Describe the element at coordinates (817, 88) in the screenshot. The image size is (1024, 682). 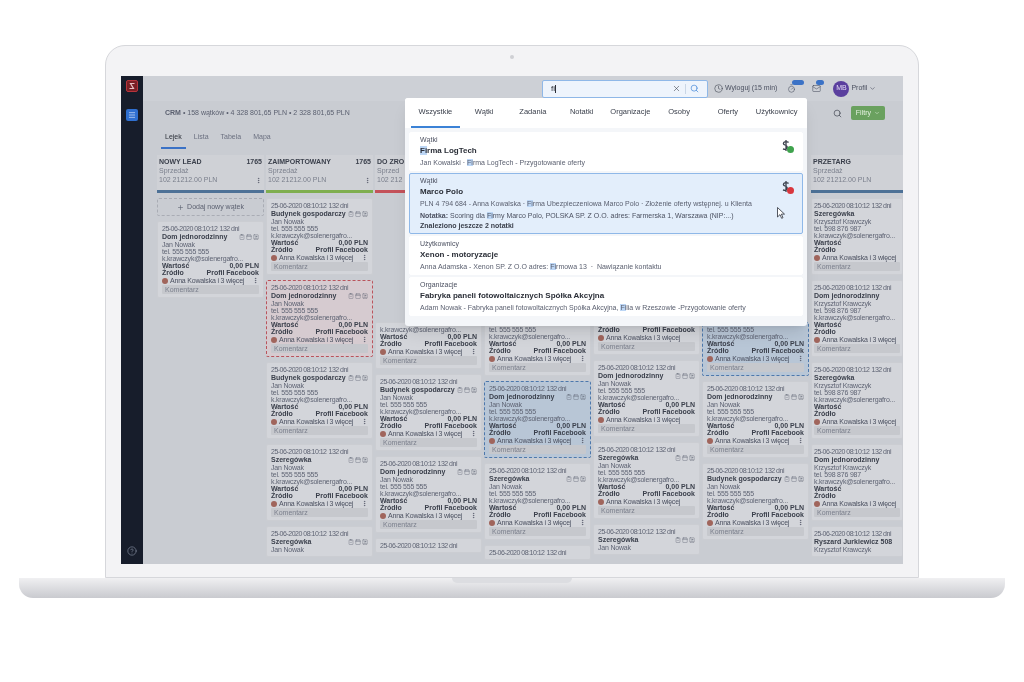
I see `mail-icon` at that location.